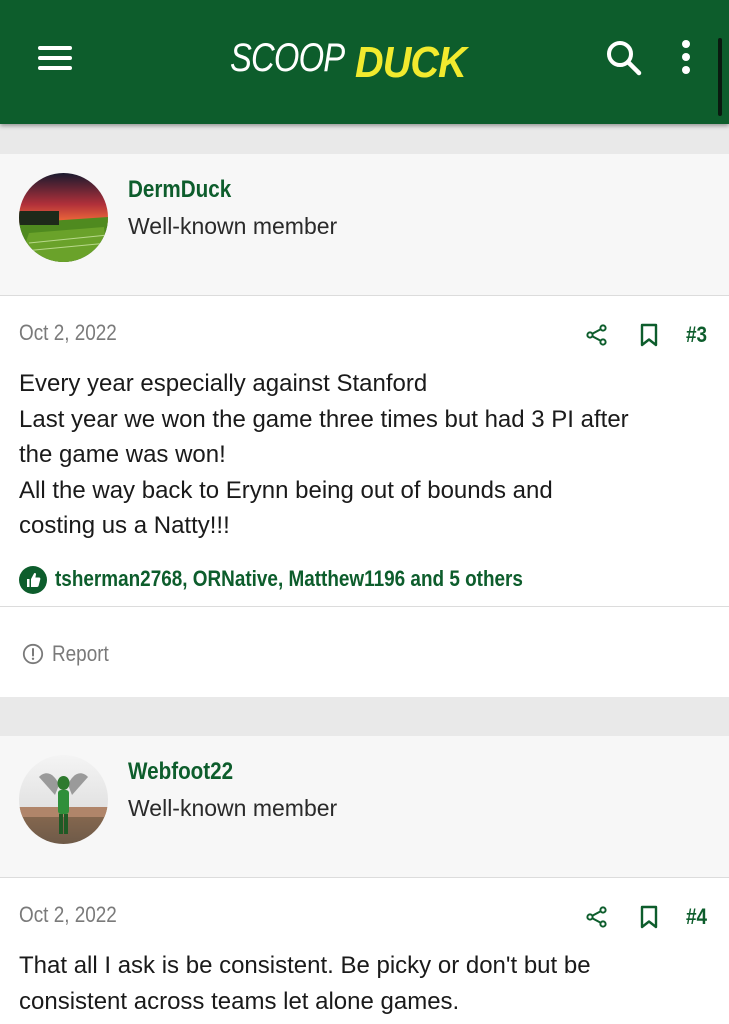 The image size is (729, 1024). Describe the element at coordinates (364, 652) in the screenshot. I see `post-footer: Report` at that location.